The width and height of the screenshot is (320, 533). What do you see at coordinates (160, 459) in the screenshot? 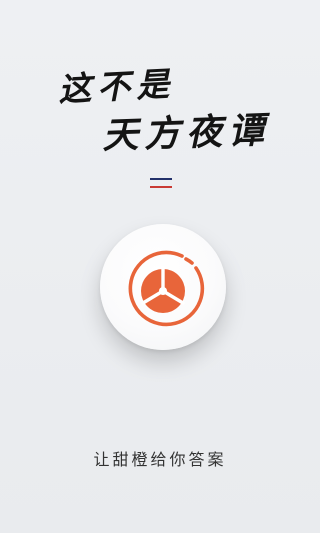
I see `tagline: 让甜橙给你答案` at bounding box center [160, 459].